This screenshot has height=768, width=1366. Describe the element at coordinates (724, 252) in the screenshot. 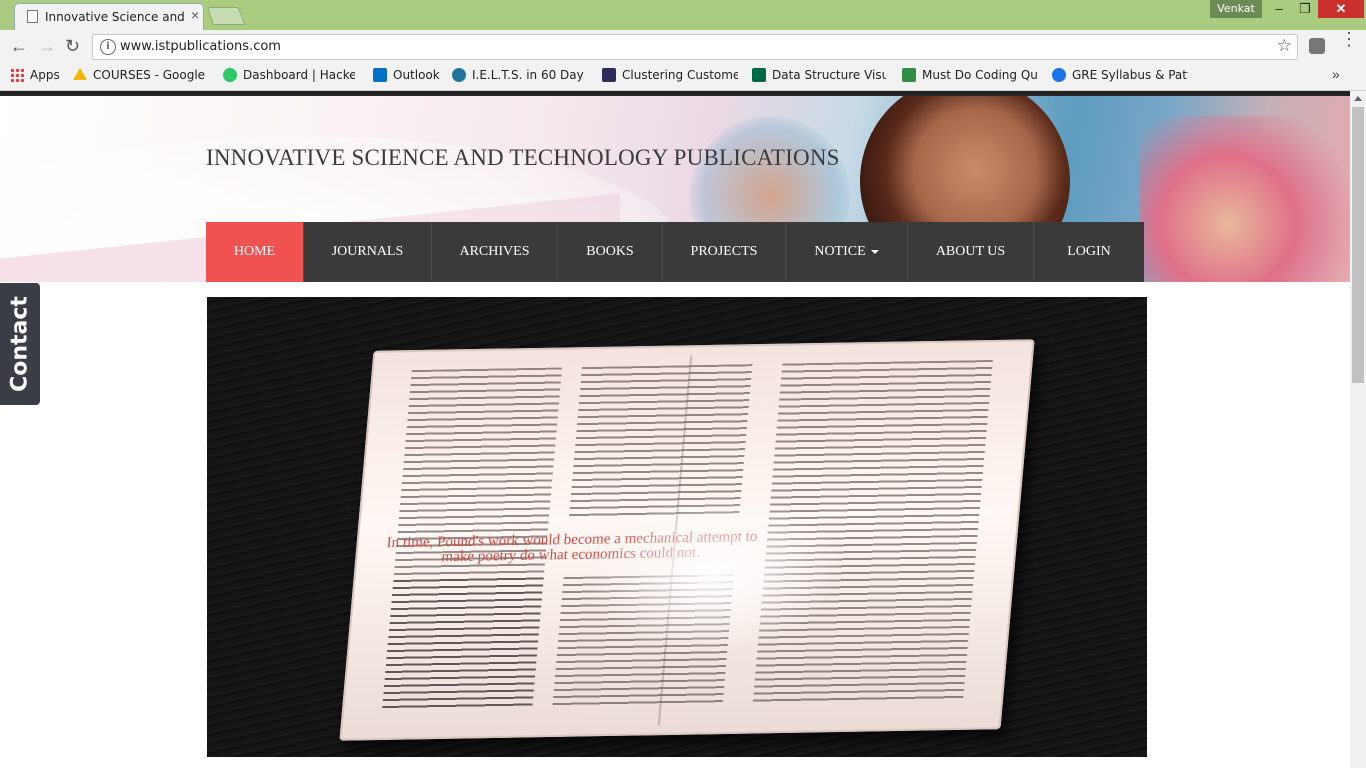

I see `nav-projects: PROJECTS` at that location.